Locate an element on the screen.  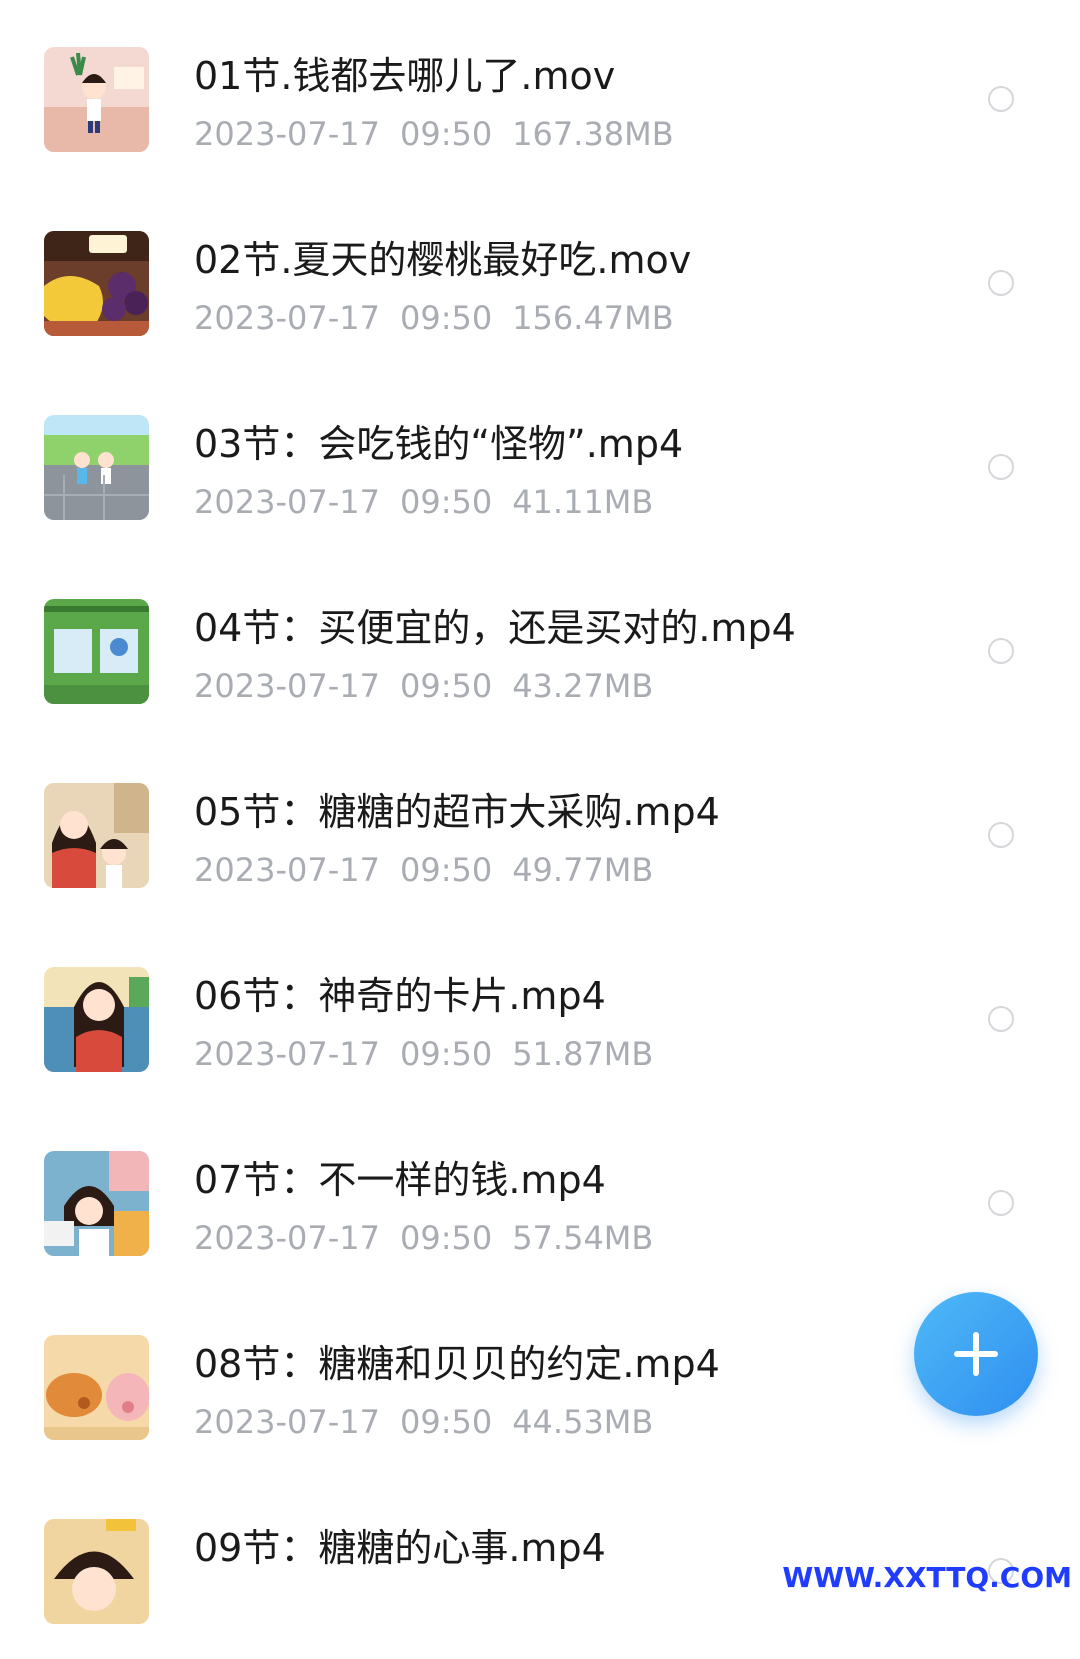
file-meta: 2023-07-17 09:50 49.77MB is located at coordinates (423, 870).